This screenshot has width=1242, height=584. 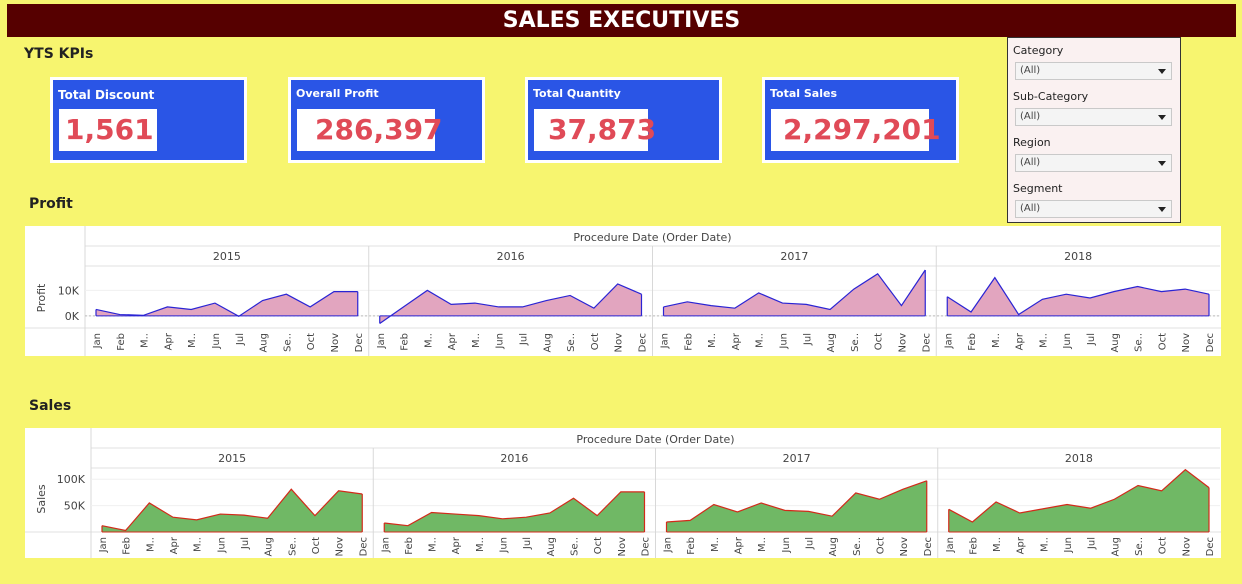 I want to click on kpi-value: 1,561, so click(x=109, y=129).